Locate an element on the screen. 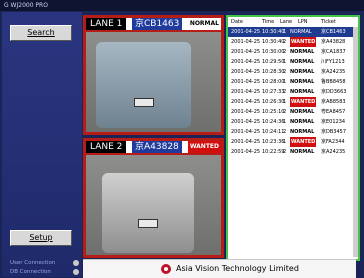 This screenshot has height=278, width=364. lane-2-camera-image is located at coordinates (153, 205).